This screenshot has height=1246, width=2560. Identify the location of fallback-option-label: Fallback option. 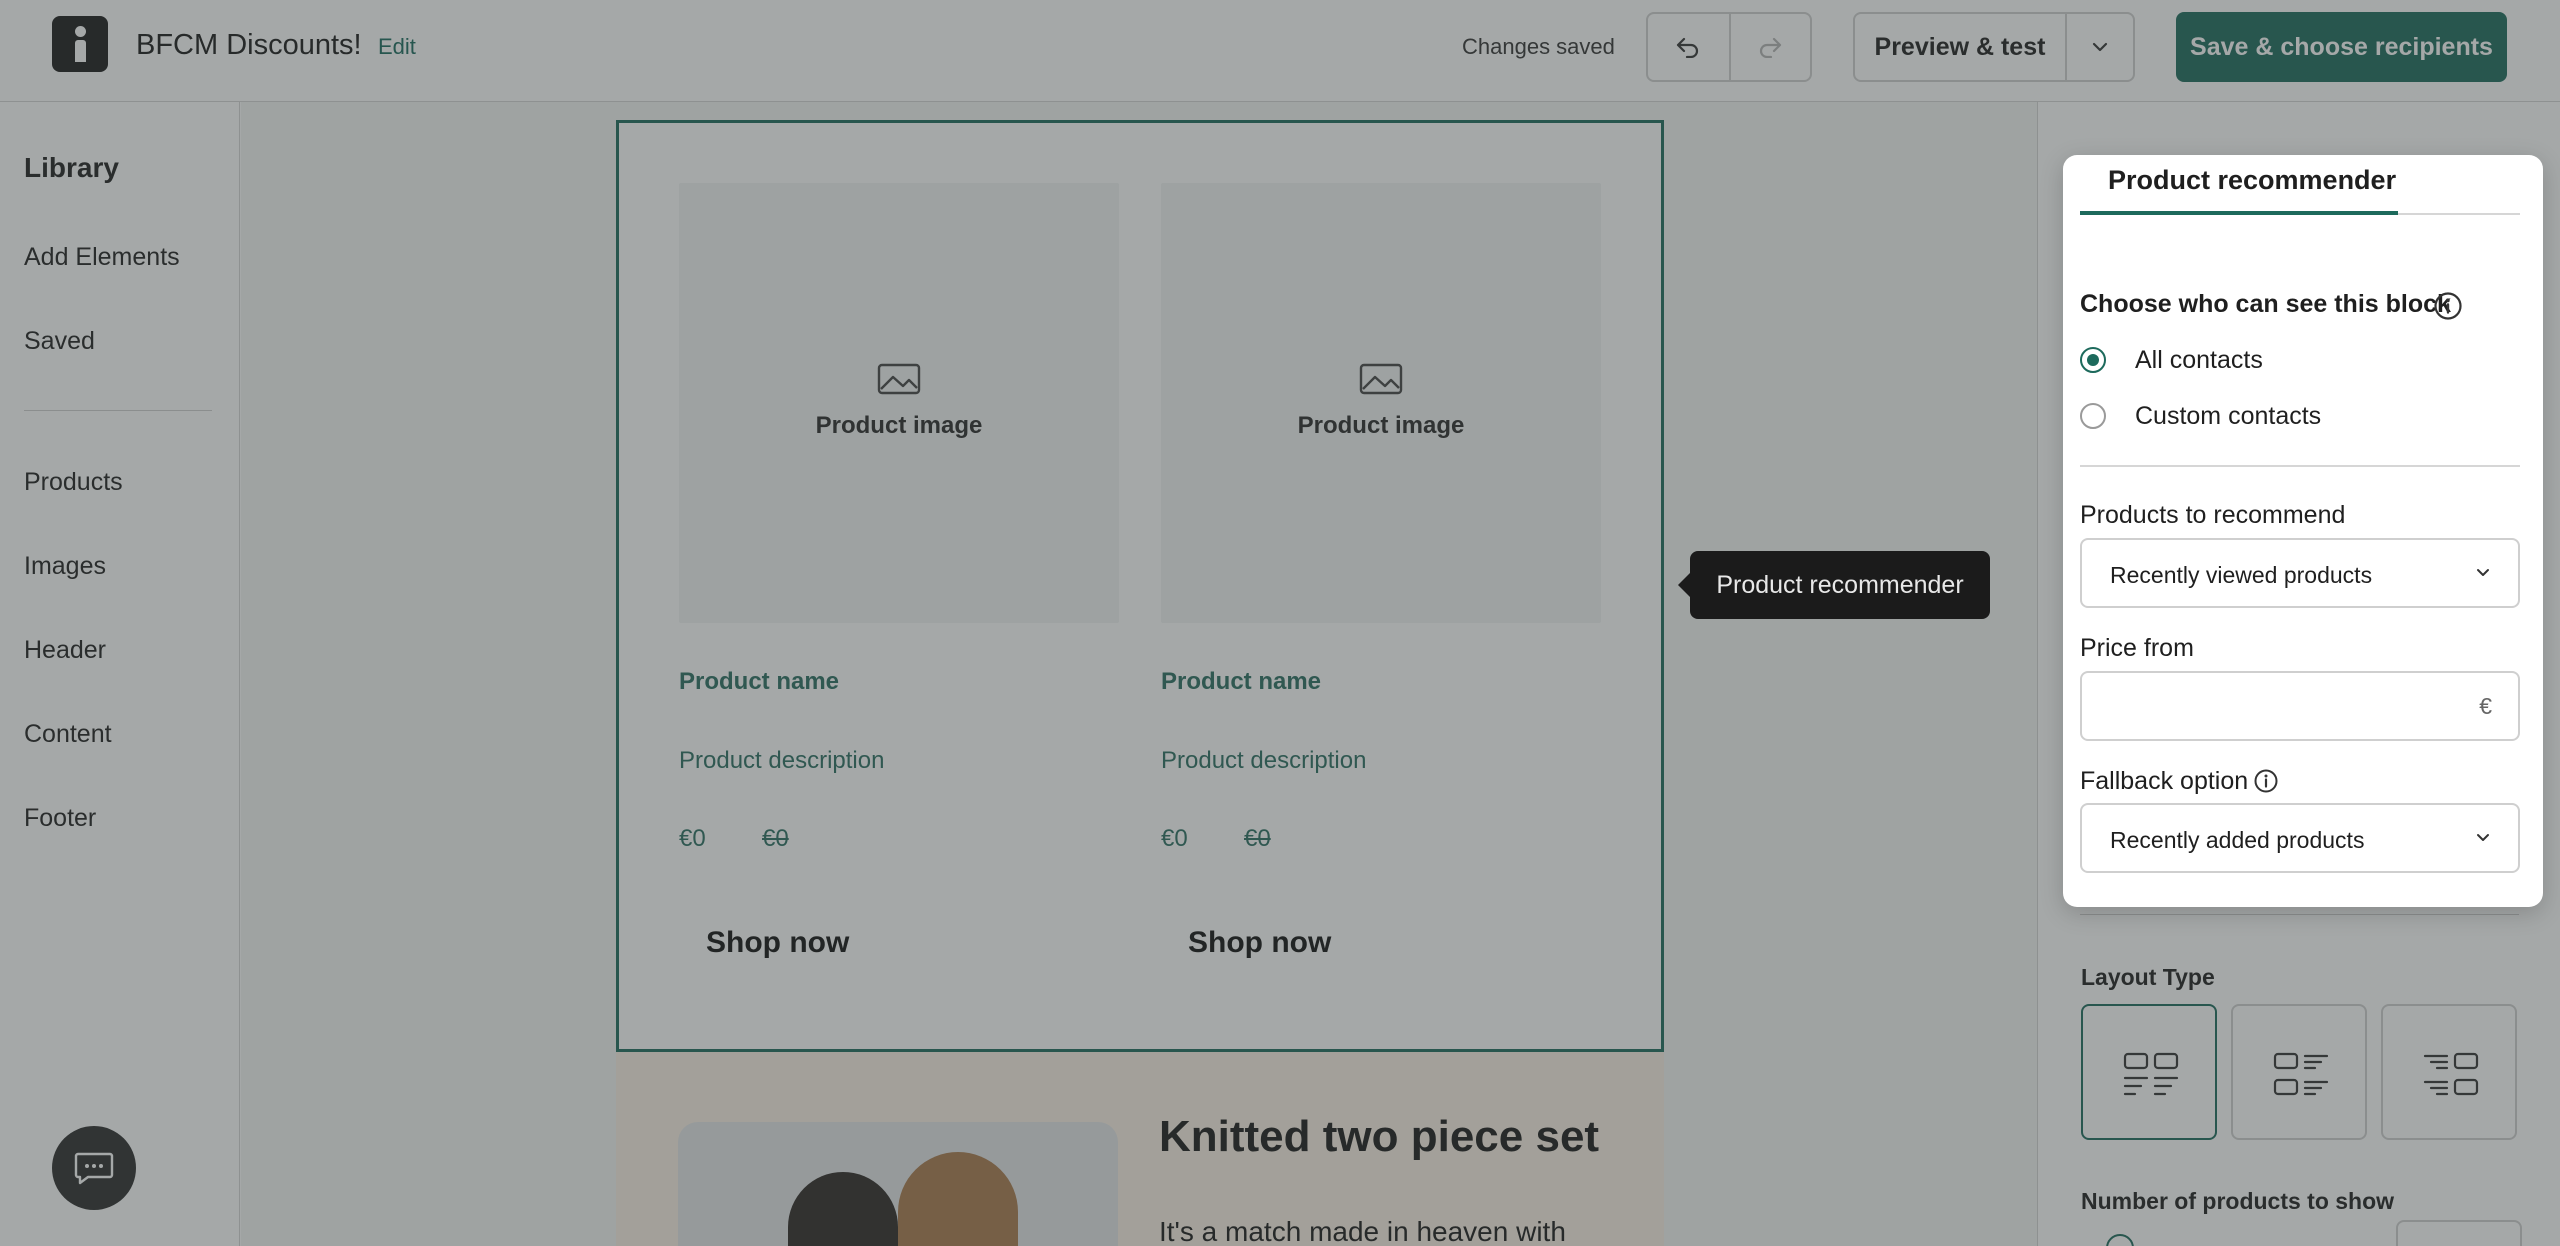
(2164, 781).